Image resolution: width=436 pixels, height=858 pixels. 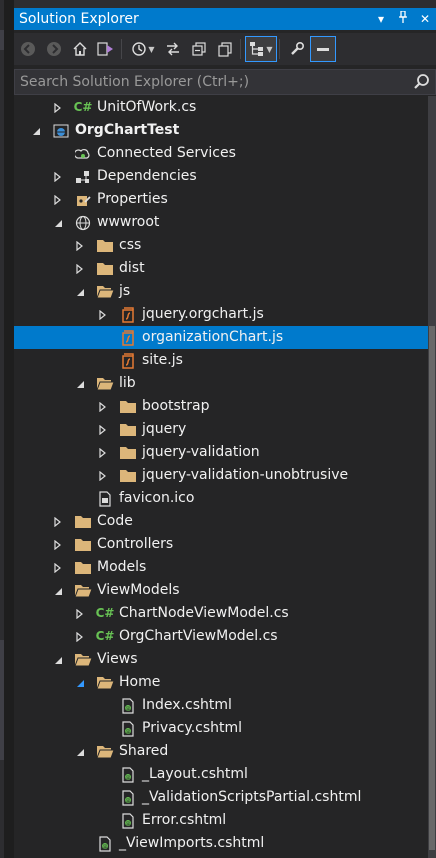 What do you see at coordinates (221, 337) in the screenshot?
I see `tree-item: organizationChart.js` at bounding box center [221, 337].